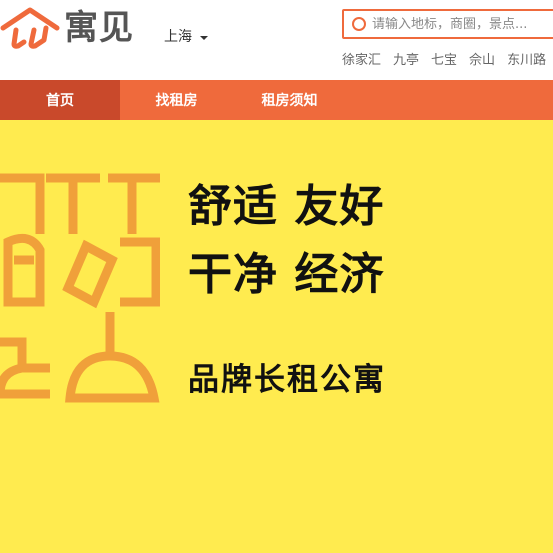  What do you see at coordinates (286, 274) in the screenshot?
I see `slogan-line-2: 干净 经济` at bounding box center [286, 274].